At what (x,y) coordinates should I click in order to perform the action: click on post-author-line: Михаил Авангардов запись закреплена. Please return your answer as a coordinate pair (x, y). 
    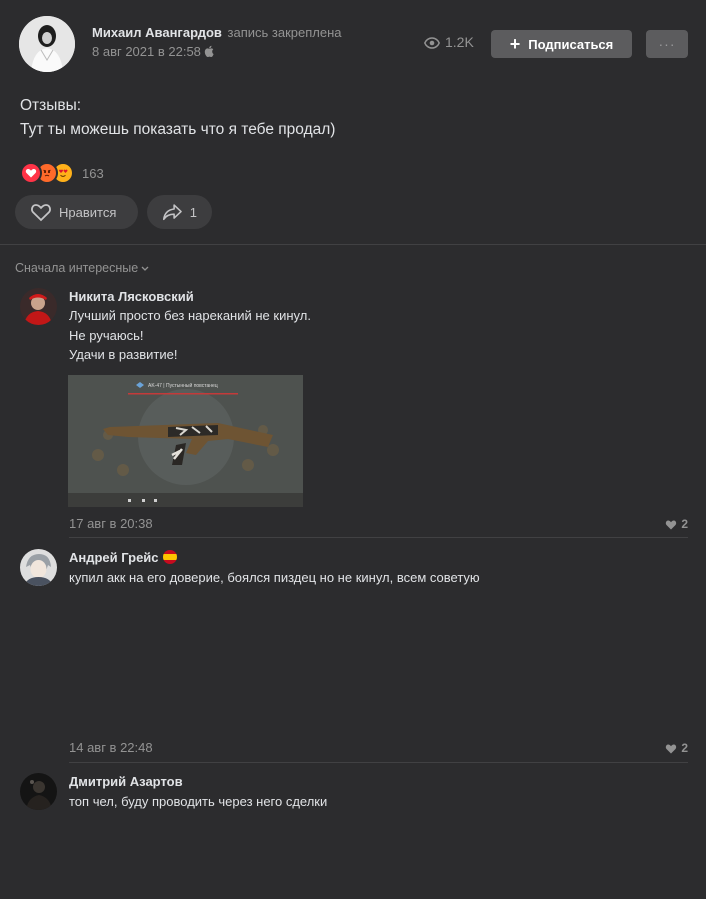
    Looking at the image, I should click on (217, 32).